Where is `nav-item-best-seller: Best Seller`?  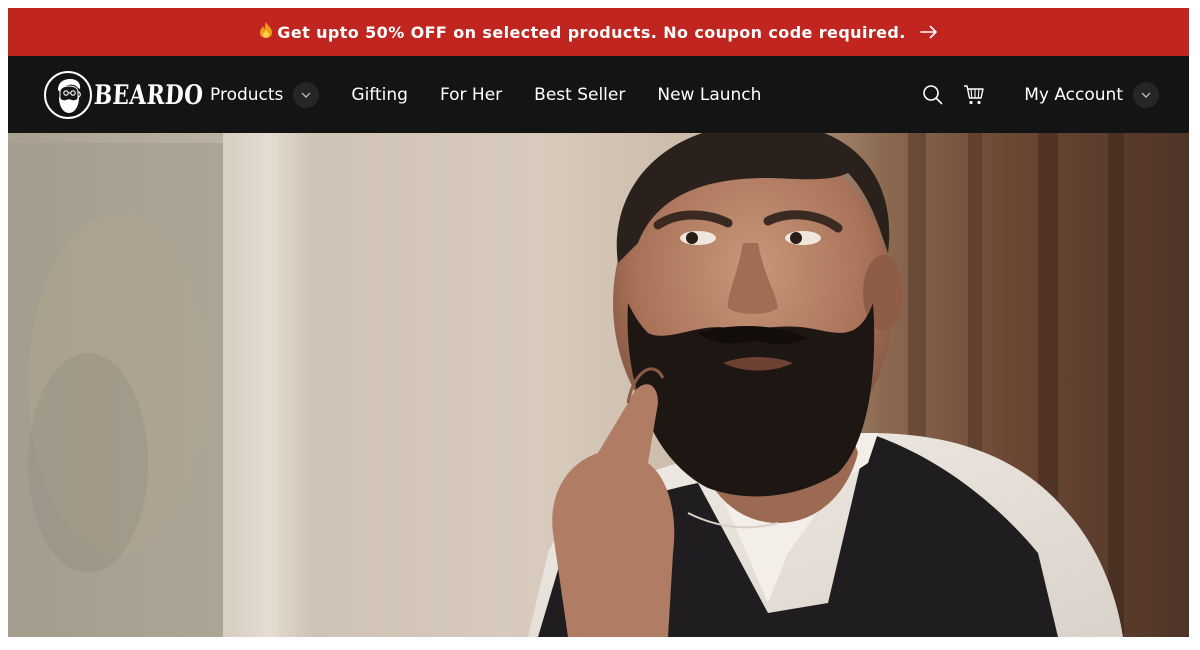 nav-item-best-seller: Best Seller is located at coordinates (579, 95).